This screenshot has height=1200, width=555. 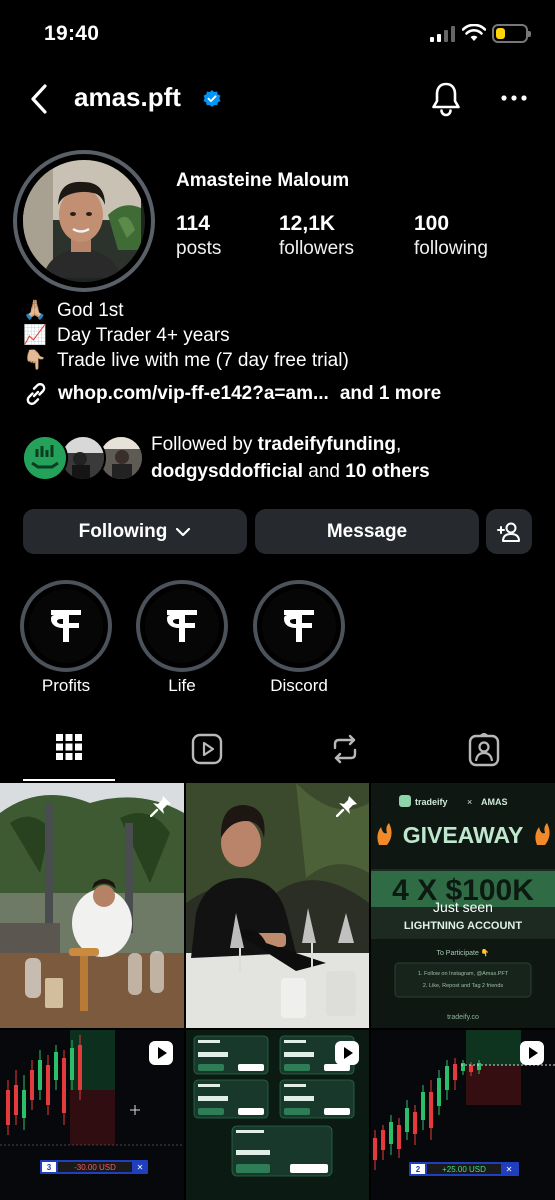 I want to click on account-type: LIGHTNING ACCOUNT, so click(x=463, y=926).